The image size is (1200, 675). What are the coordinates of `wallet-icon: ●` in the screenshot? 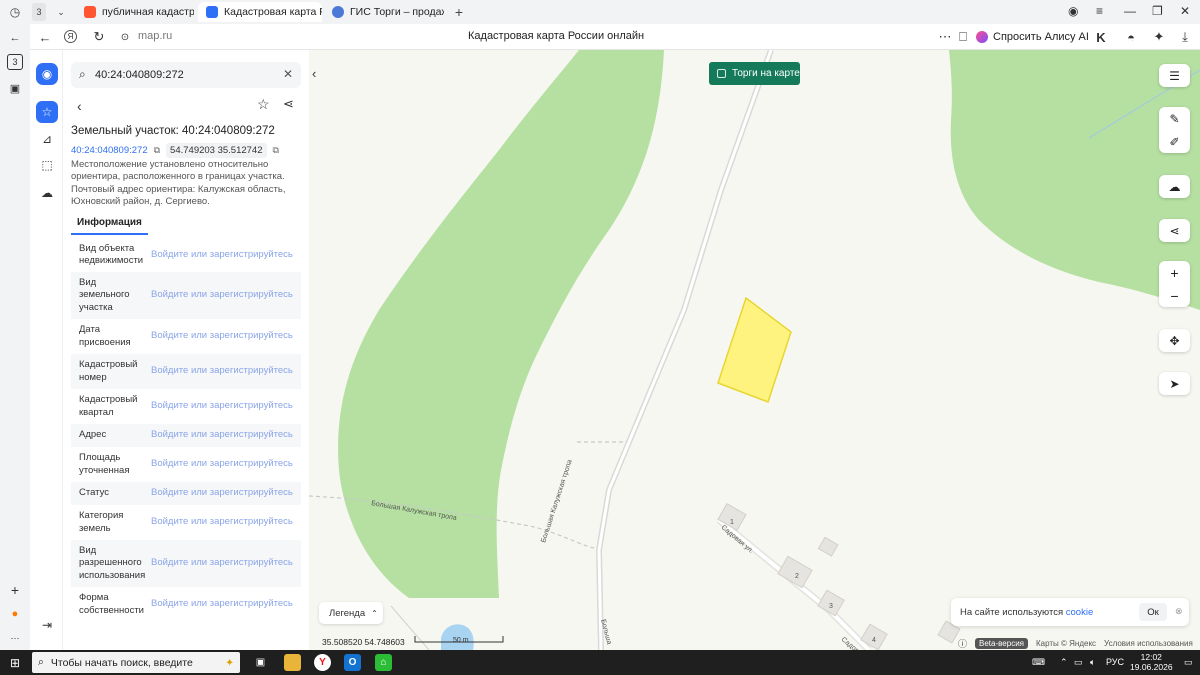 It's located at (15, 614).